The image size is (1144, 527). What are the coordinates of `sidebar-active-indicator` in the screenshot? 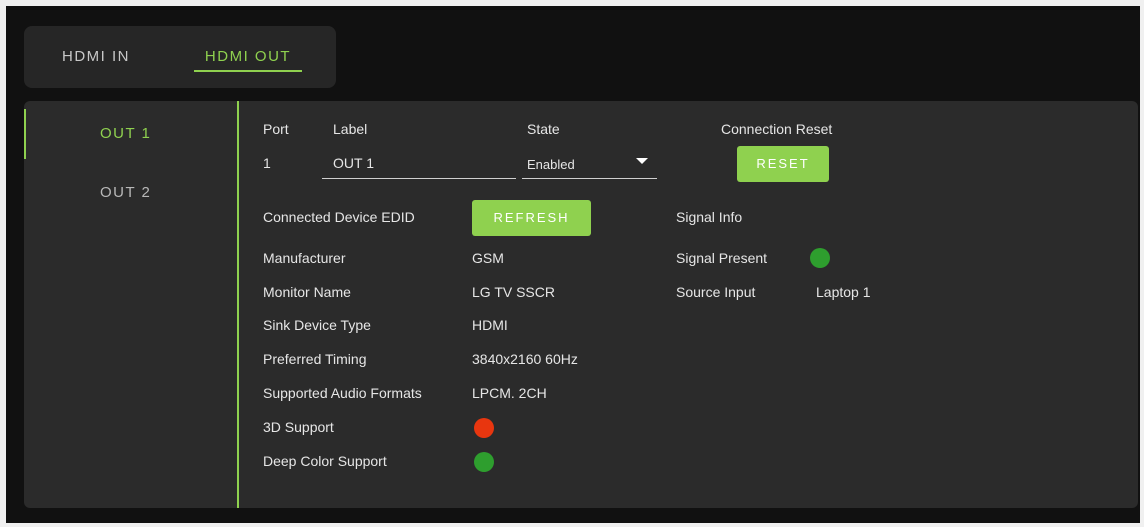 It's located at (25, 134).